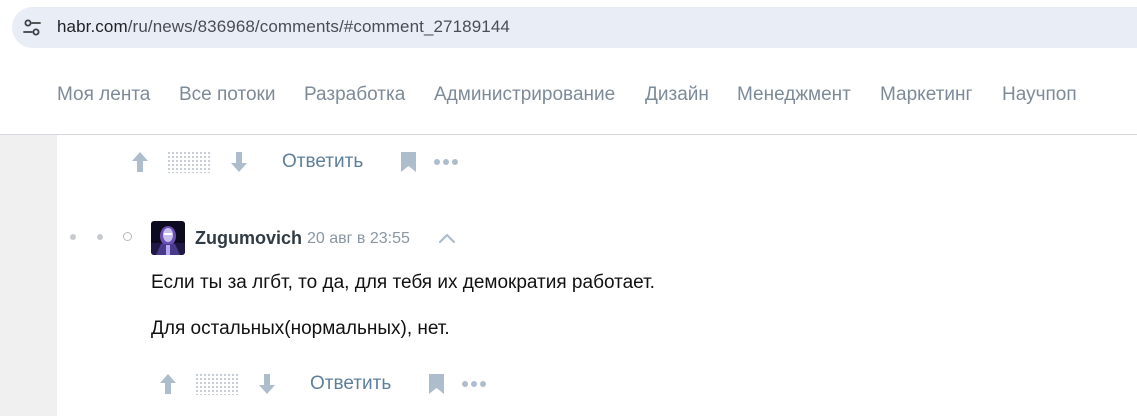  Describe the element at coordinates (1039, 95) in the screenshot. I see `nav-item-popsci: Научпоп` at that location.